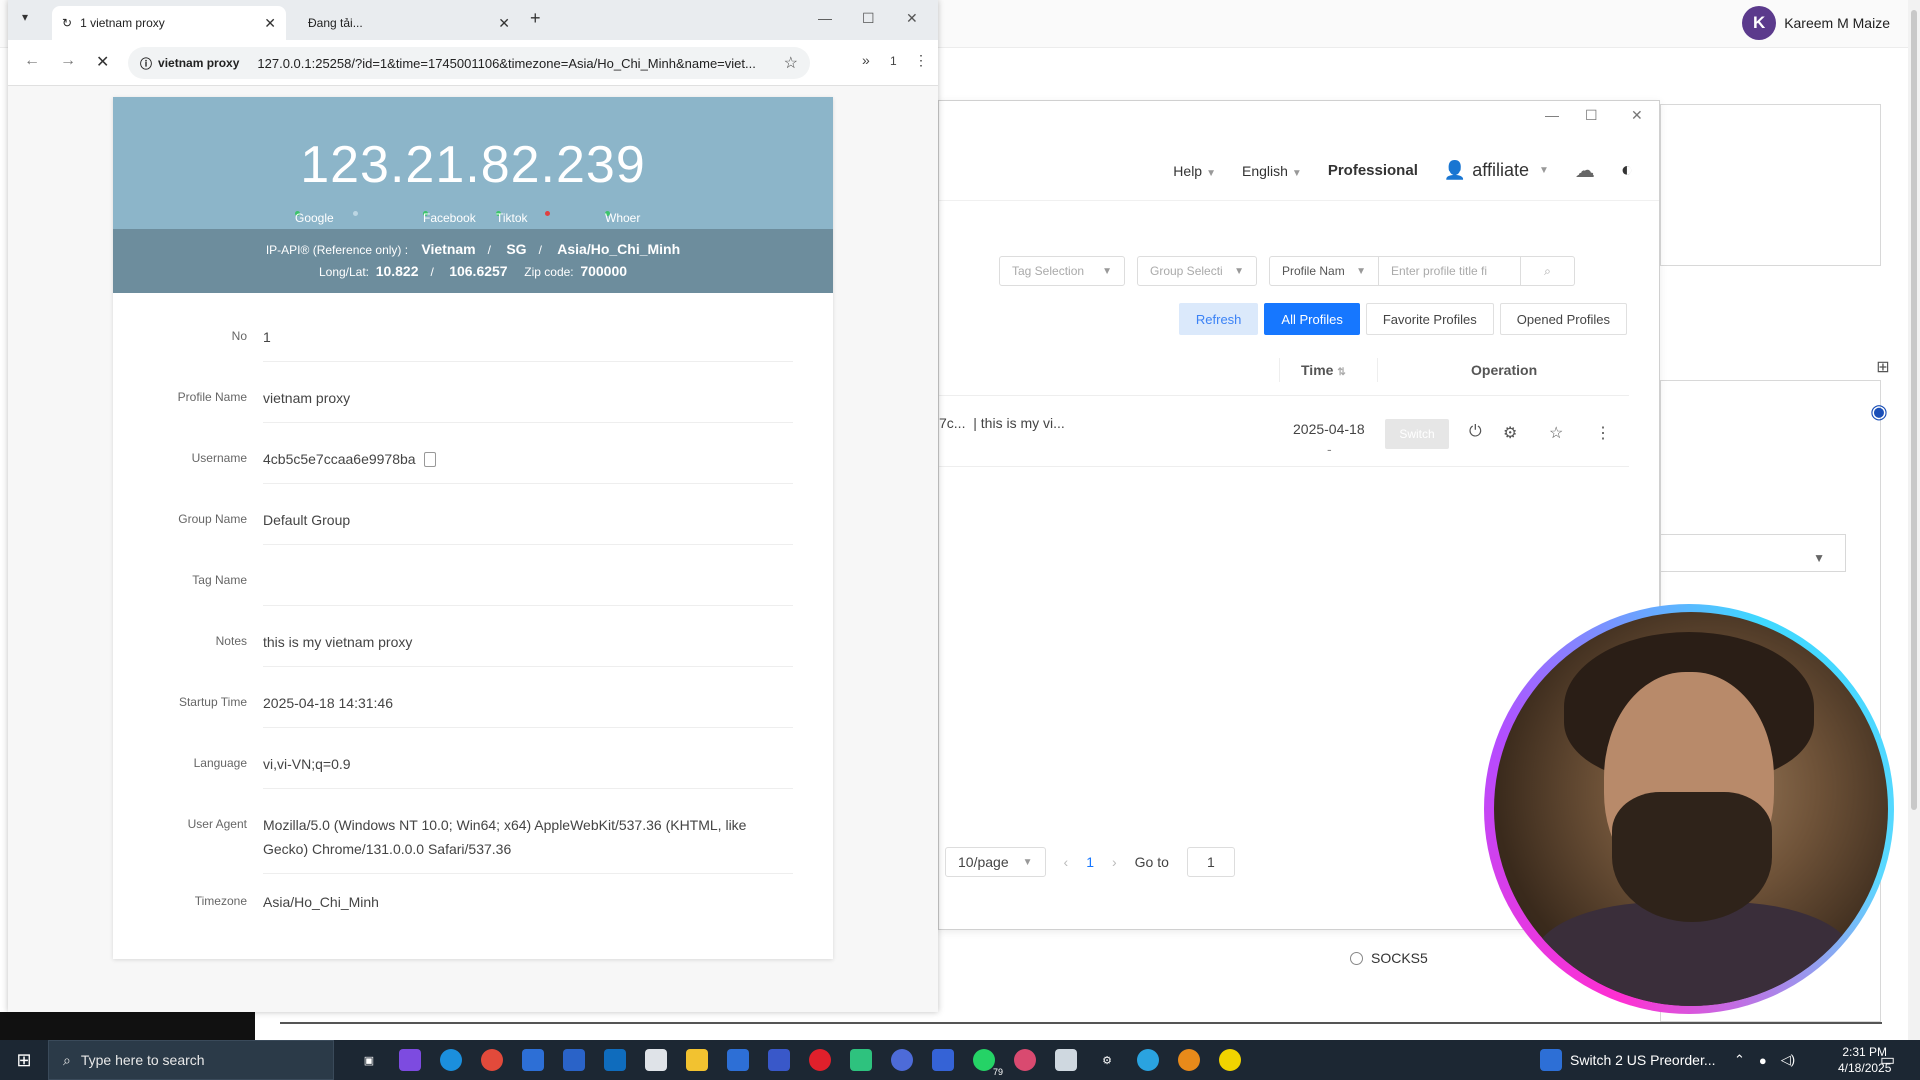 This screenshot has width=1920, height=1080. I want to click on column-time: Time ⇅, so click(1323, 370).